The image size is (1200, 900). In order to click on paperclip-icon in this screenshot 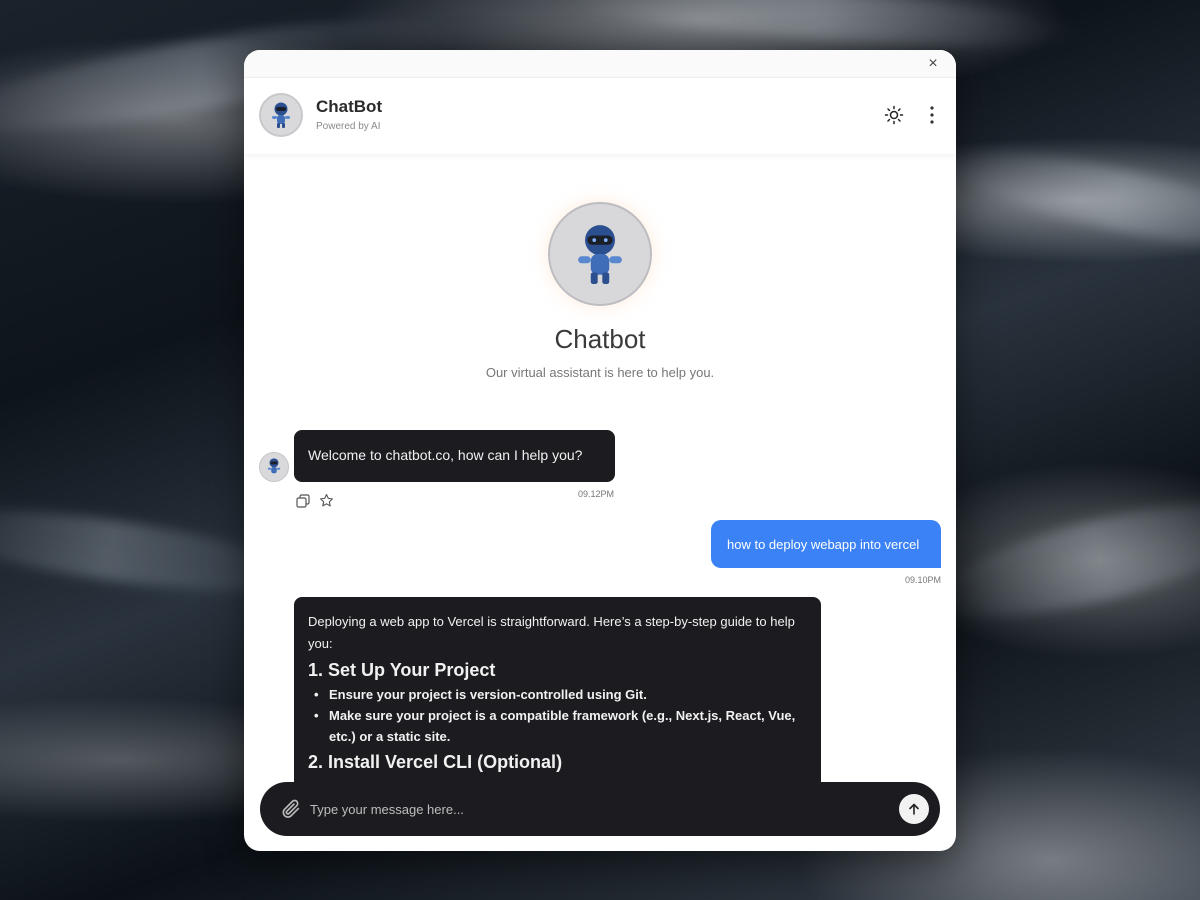, I will do `click(291, 808)`.